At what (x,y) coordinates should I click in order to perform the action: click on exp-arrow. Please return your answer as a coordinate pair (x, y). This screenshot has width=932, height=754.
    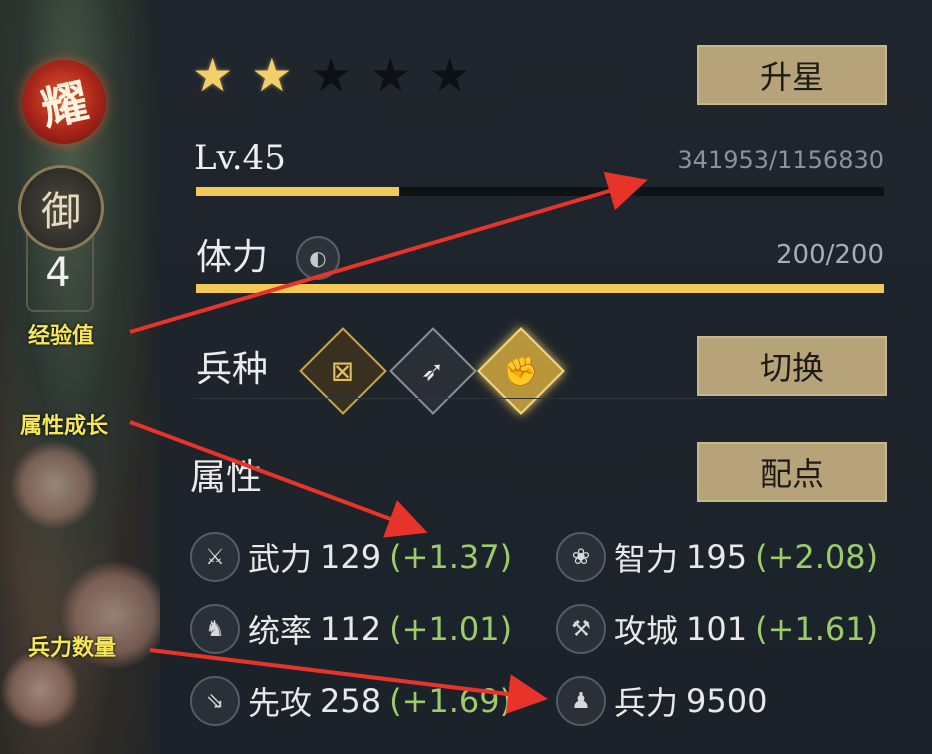
    Looking at the image, I should click on (388, 252).